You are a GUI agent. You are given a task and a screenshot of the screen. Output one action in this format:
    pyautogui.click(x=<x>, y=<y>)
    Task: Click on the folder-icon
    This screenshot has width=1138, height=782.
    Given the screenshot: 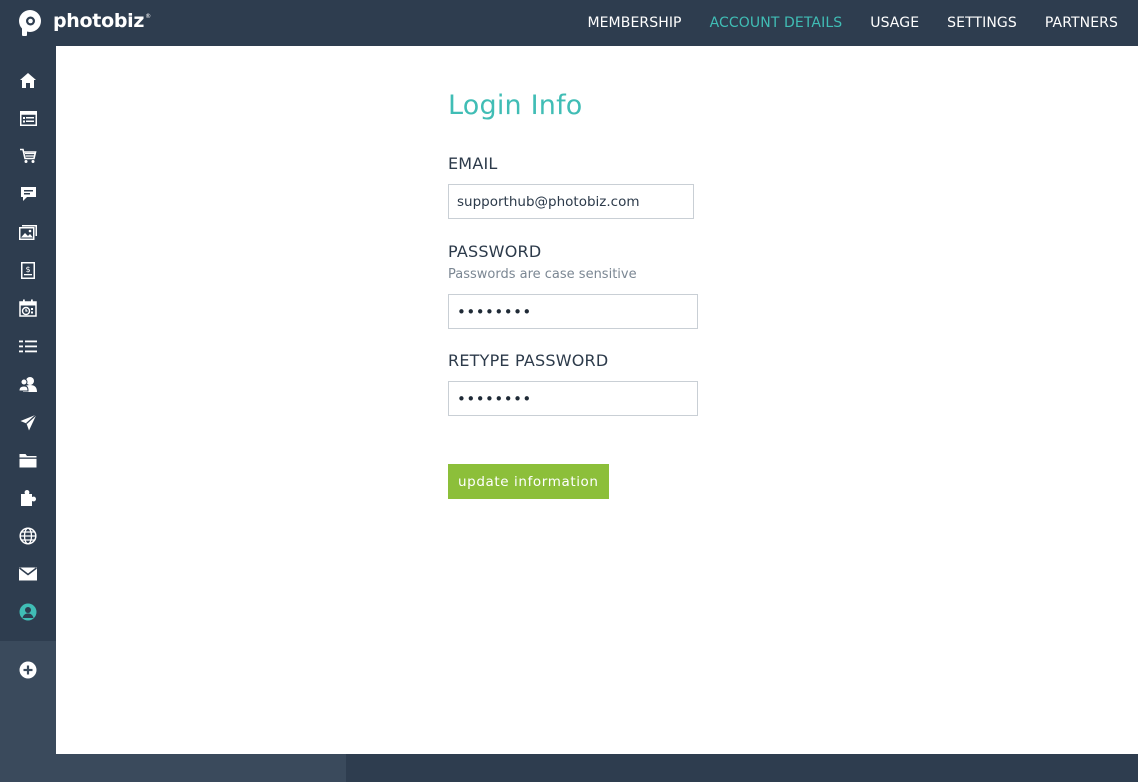 What is the action you would take?
    pyautogui.click(x=28, y=460)
    